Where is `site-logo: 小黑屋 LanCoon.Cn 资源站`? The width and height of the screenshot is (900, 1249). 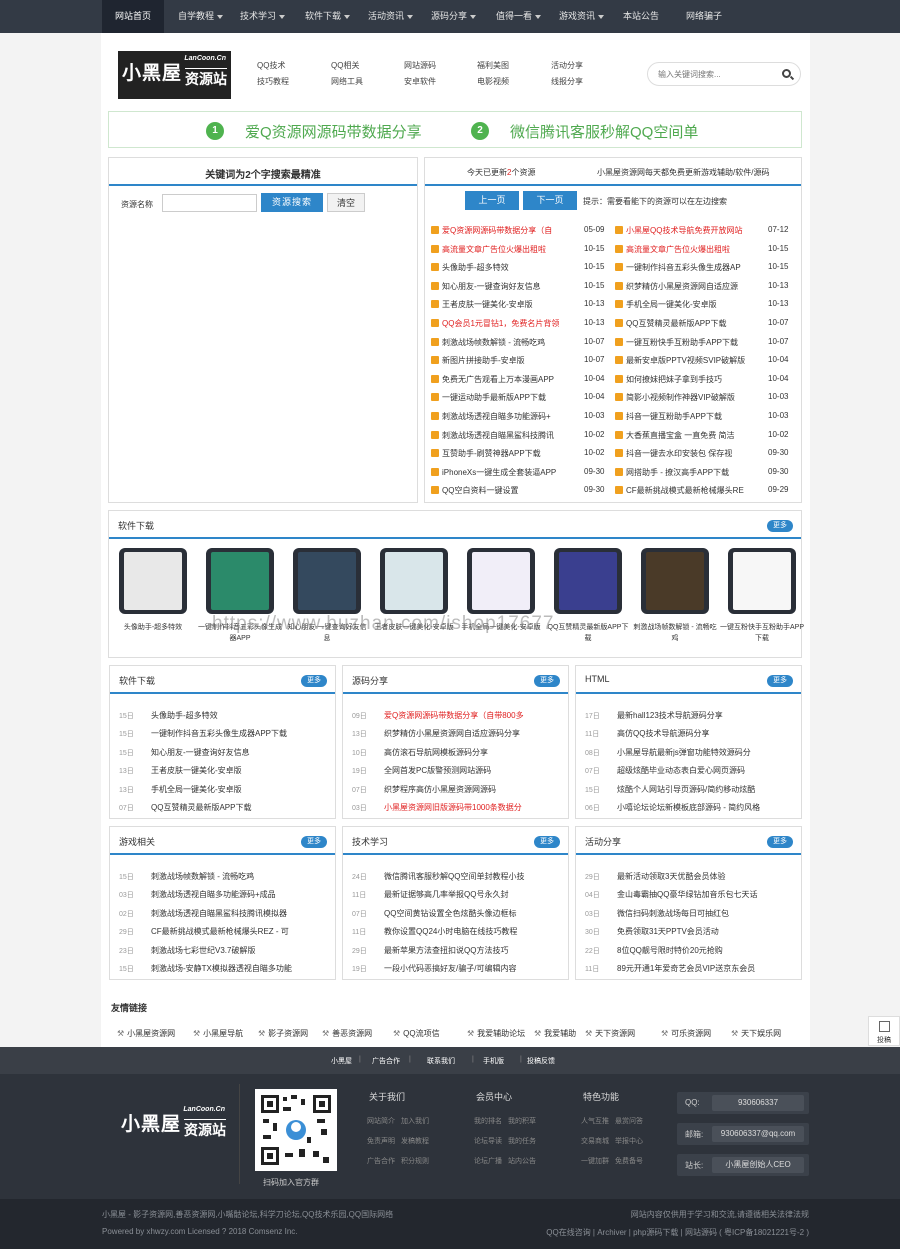 site-logo: 小黑屋 LanCoon.Cn 资源站 is located at coordinates (174, 75).